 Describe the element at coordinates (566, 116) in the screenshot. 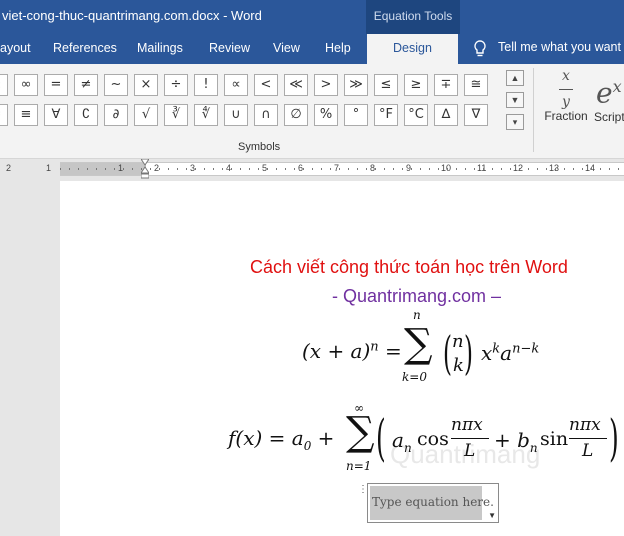

I see `fraction-label: Fraction` at that location.